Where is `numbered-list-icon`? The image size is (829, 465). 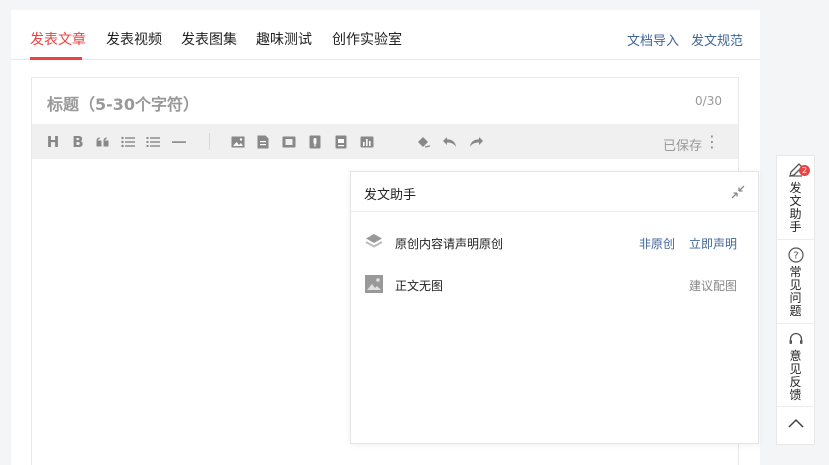
numbered-list-icon is located at coordinates (153, 142).